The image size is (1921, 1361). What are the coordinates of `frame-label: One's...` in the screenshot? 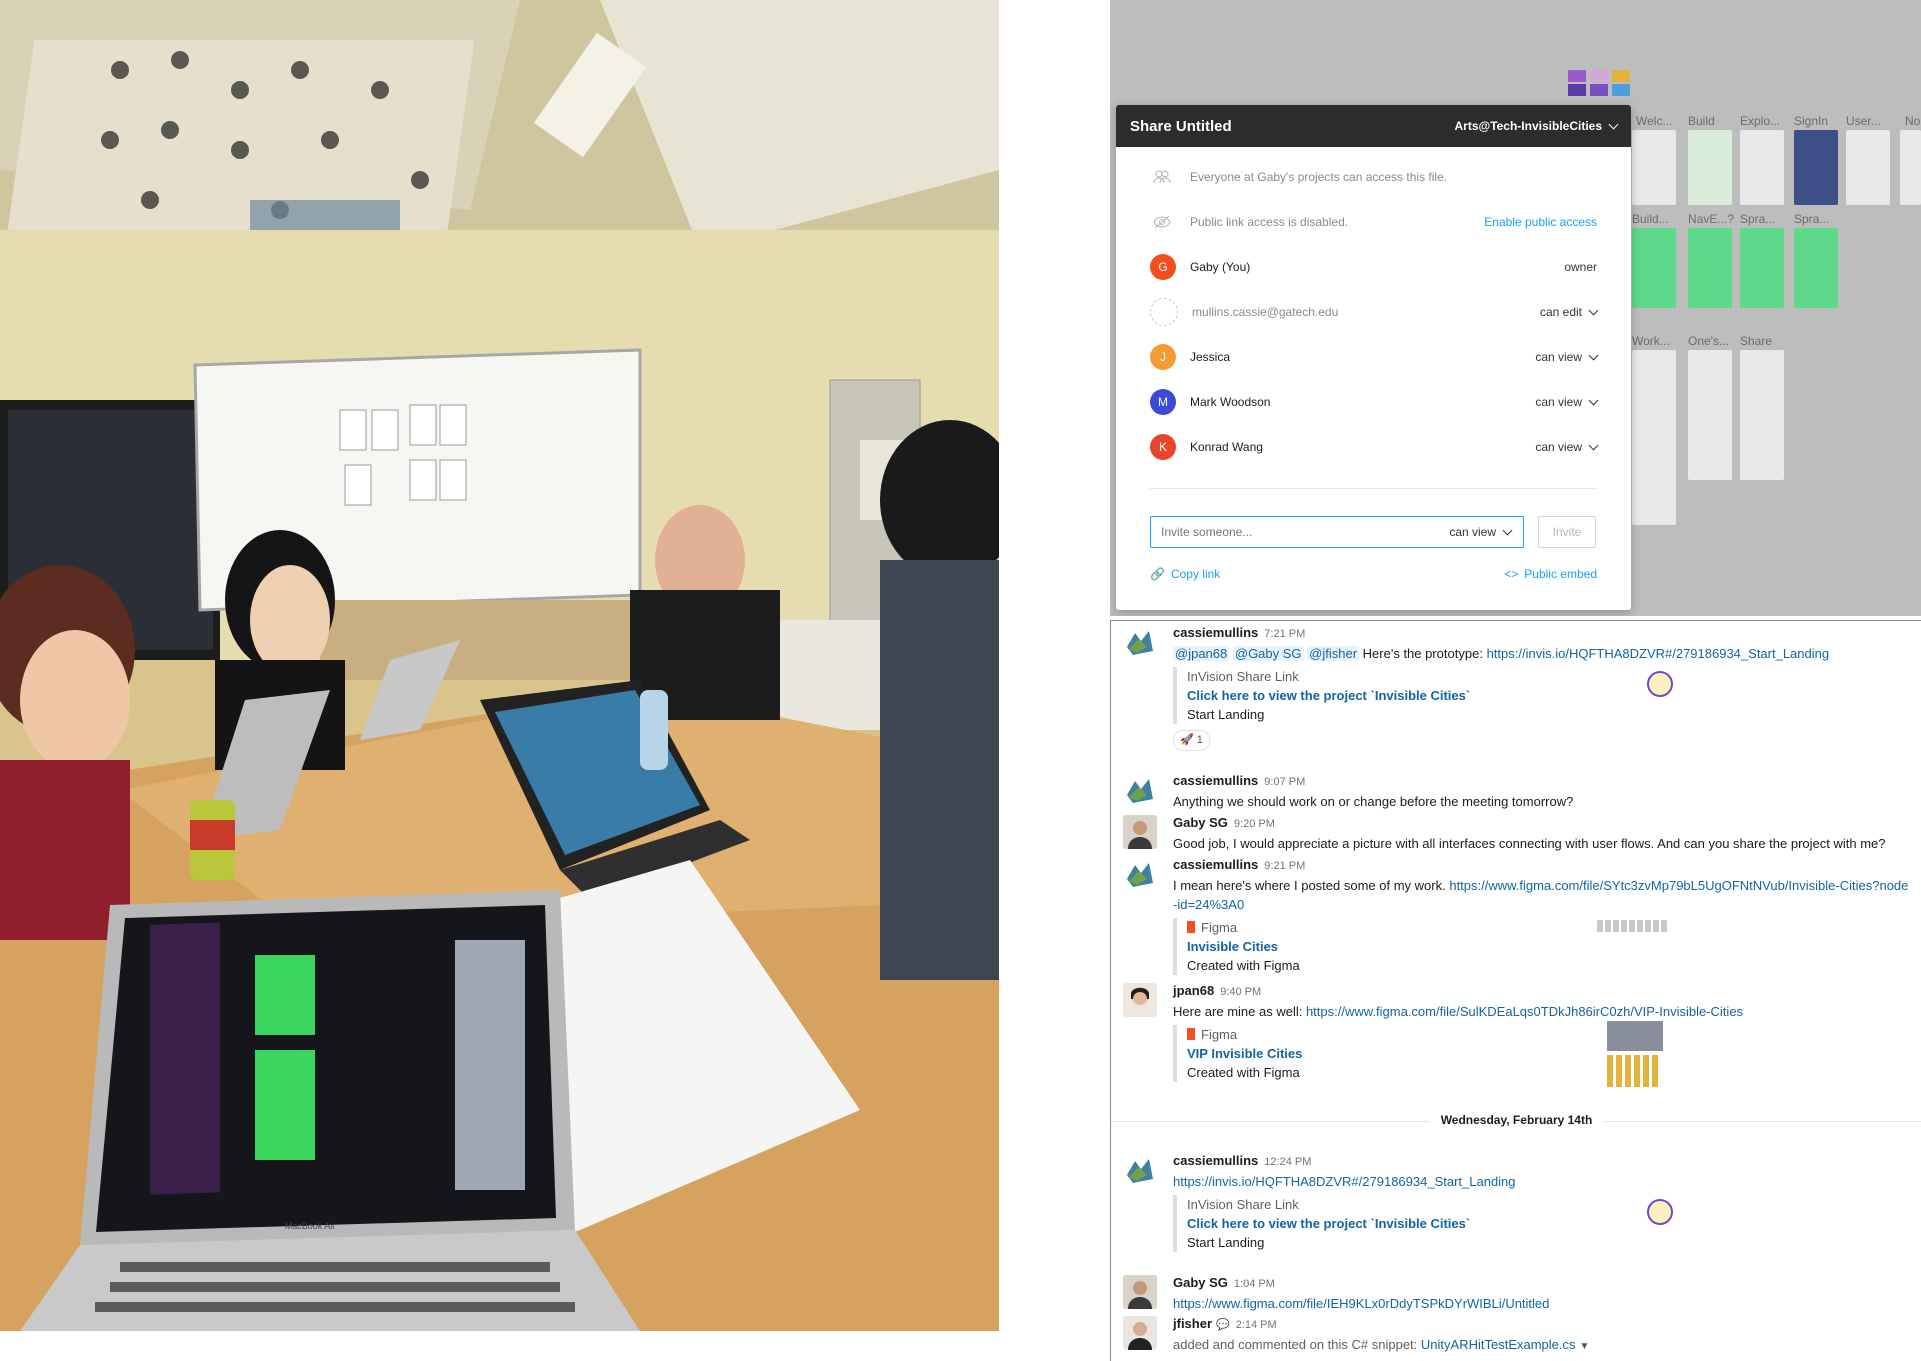 It's located at (1708, 341).